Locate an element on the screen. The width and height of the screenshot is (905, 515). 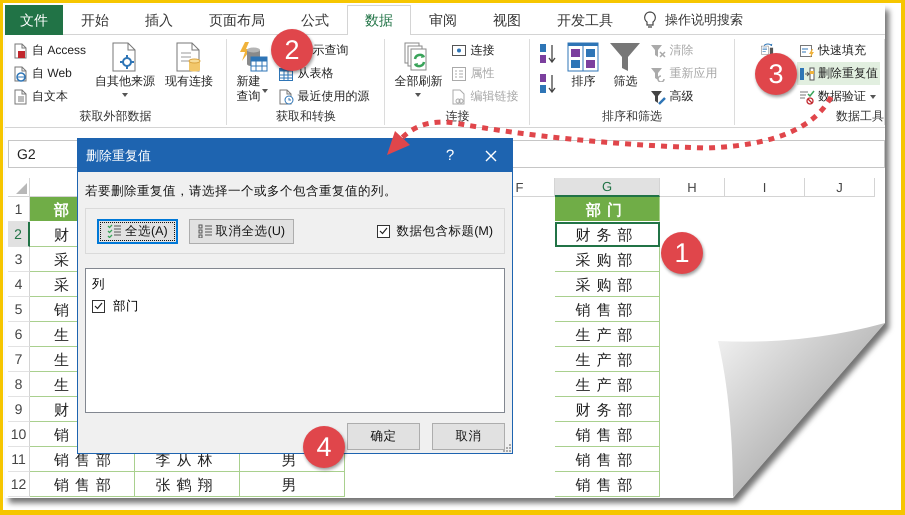
ribbon-button: 自 Access is located at coordinates (49, 50).